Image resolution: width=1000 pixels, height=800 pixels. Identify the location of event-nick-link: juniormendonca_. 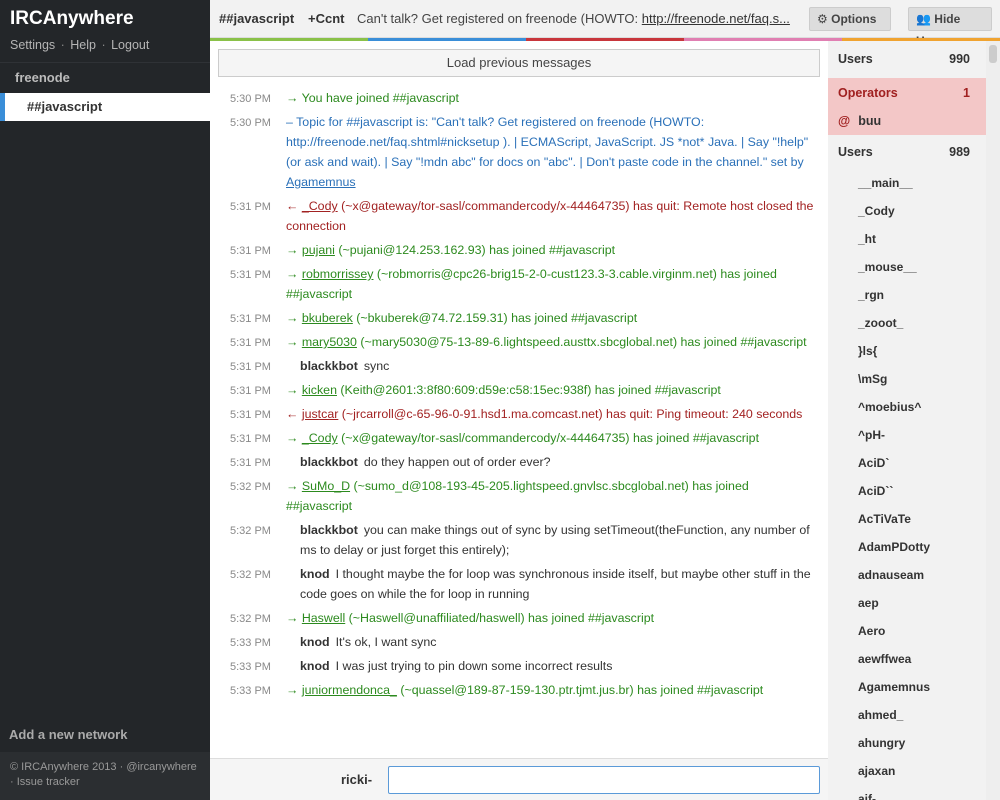
(349, 690).